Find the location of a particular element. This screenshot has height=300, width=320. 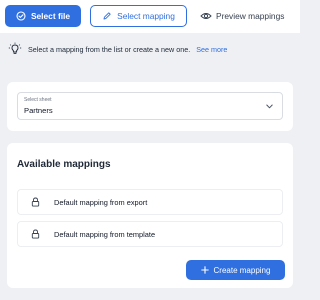

available-mappings-title: Available mappings is located at coordinates (64, 164).